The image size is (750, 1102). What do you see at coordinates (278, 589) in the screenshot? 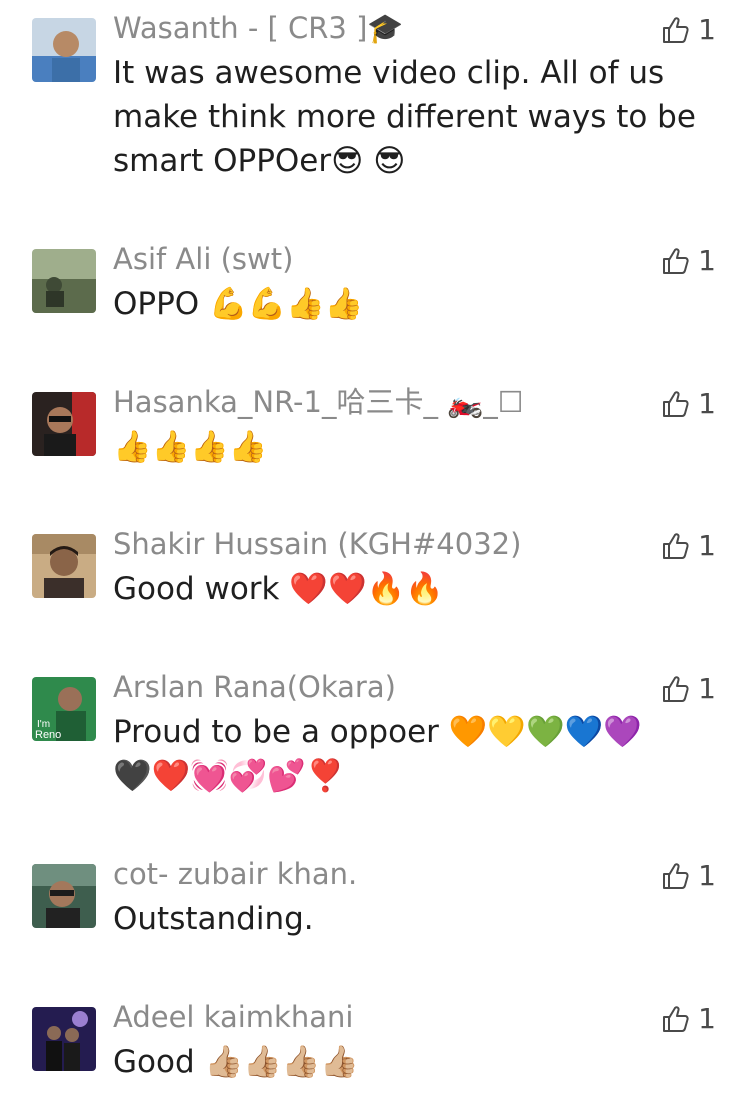
I see `comment-text: Good work ❤️❤️🔥🔥` at bounding box center [278, 589].